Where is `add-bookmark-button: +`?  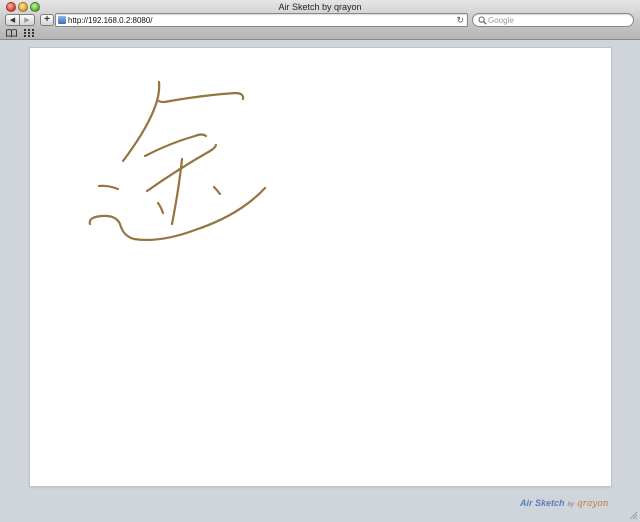
add-bookmark-button: + is located at coordinates (47, 20).